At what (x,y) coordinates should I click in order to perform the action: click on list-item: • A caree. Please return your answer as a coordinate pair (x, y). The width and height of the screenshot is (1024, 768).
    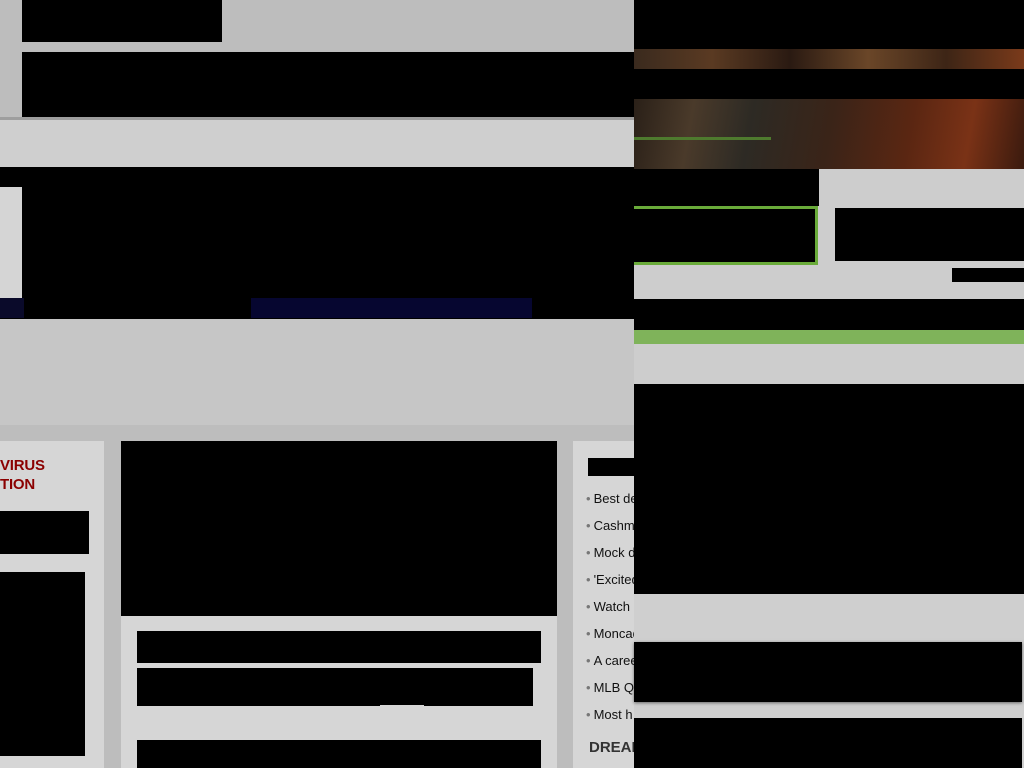
    Looking at the image, I should click on (610, 665).